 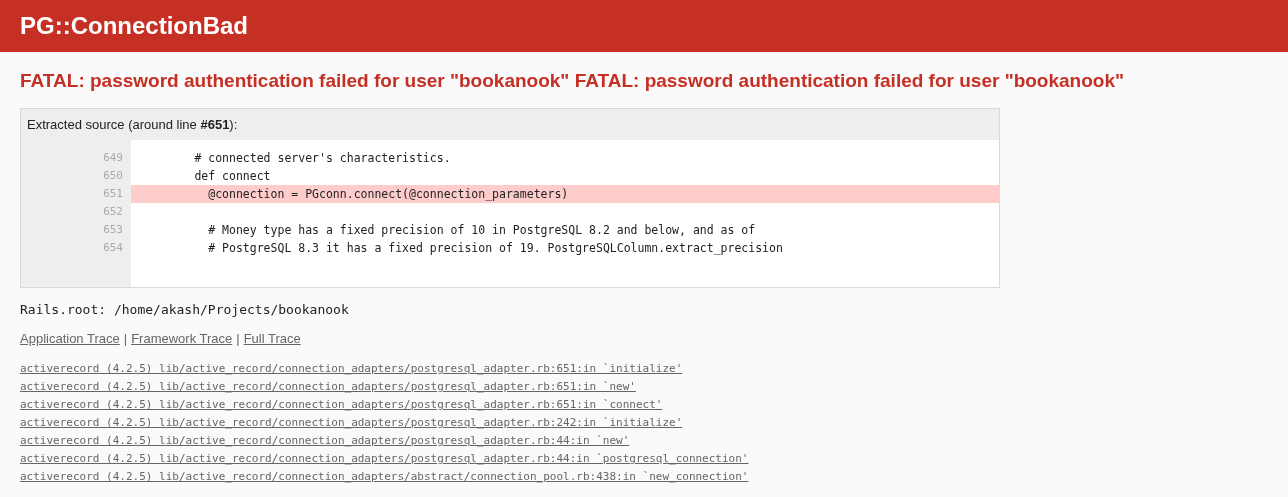 What do you see at coordinates (272, 338) in the screenshot?
I see `trace-link: Full Trace` at bounding box center [272, 338].